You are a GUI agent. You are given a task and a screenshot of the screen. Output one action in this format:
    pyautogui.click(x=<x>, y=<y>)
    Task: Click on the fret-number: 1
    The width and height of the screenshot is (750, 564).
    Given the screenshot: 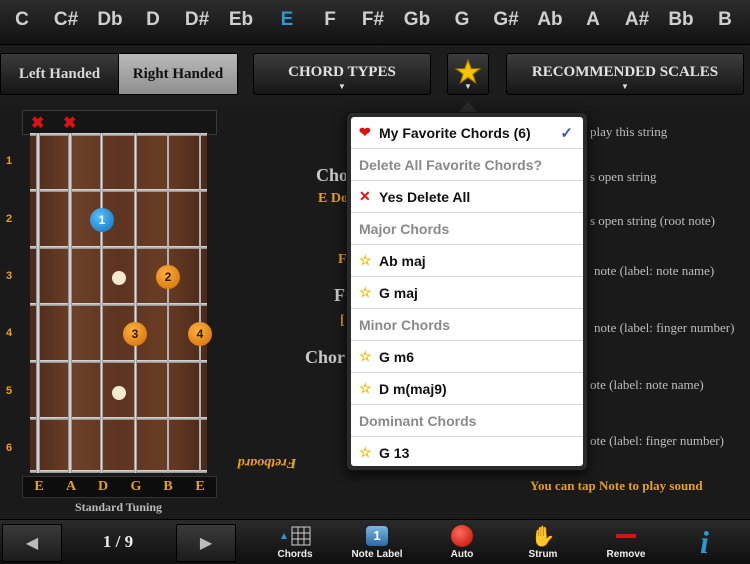 What is the action you would take?
    pyautogui.click(x=9, y=161)
    